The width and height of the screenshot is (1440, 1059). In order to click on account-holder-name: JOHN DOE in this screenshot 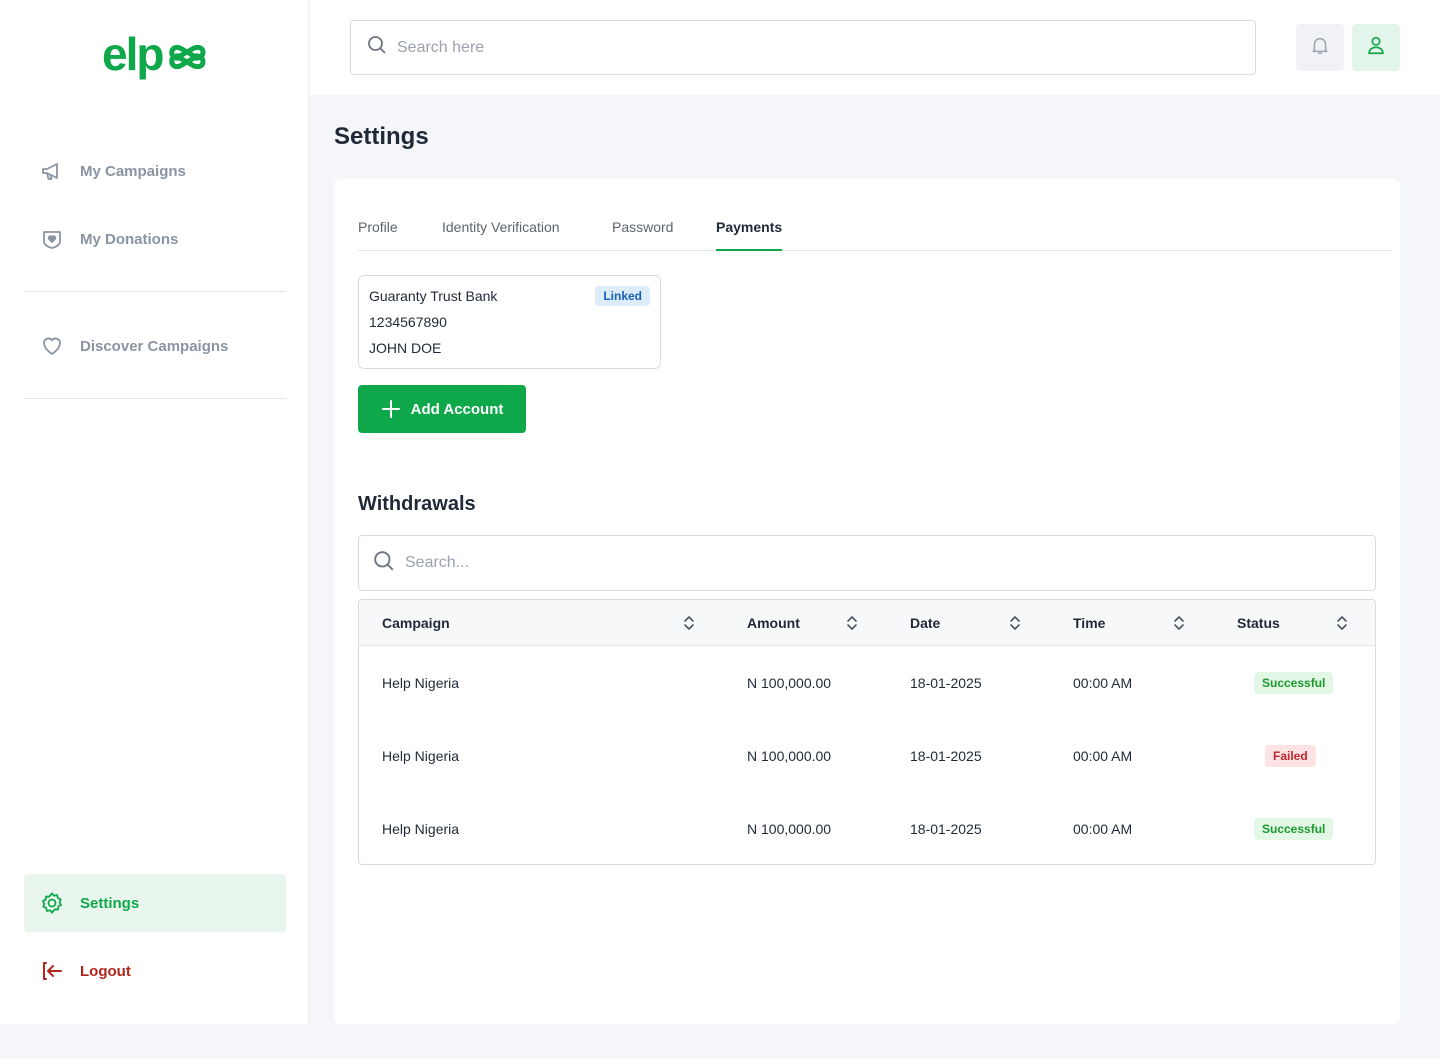, I will do `click(405, 348)`.